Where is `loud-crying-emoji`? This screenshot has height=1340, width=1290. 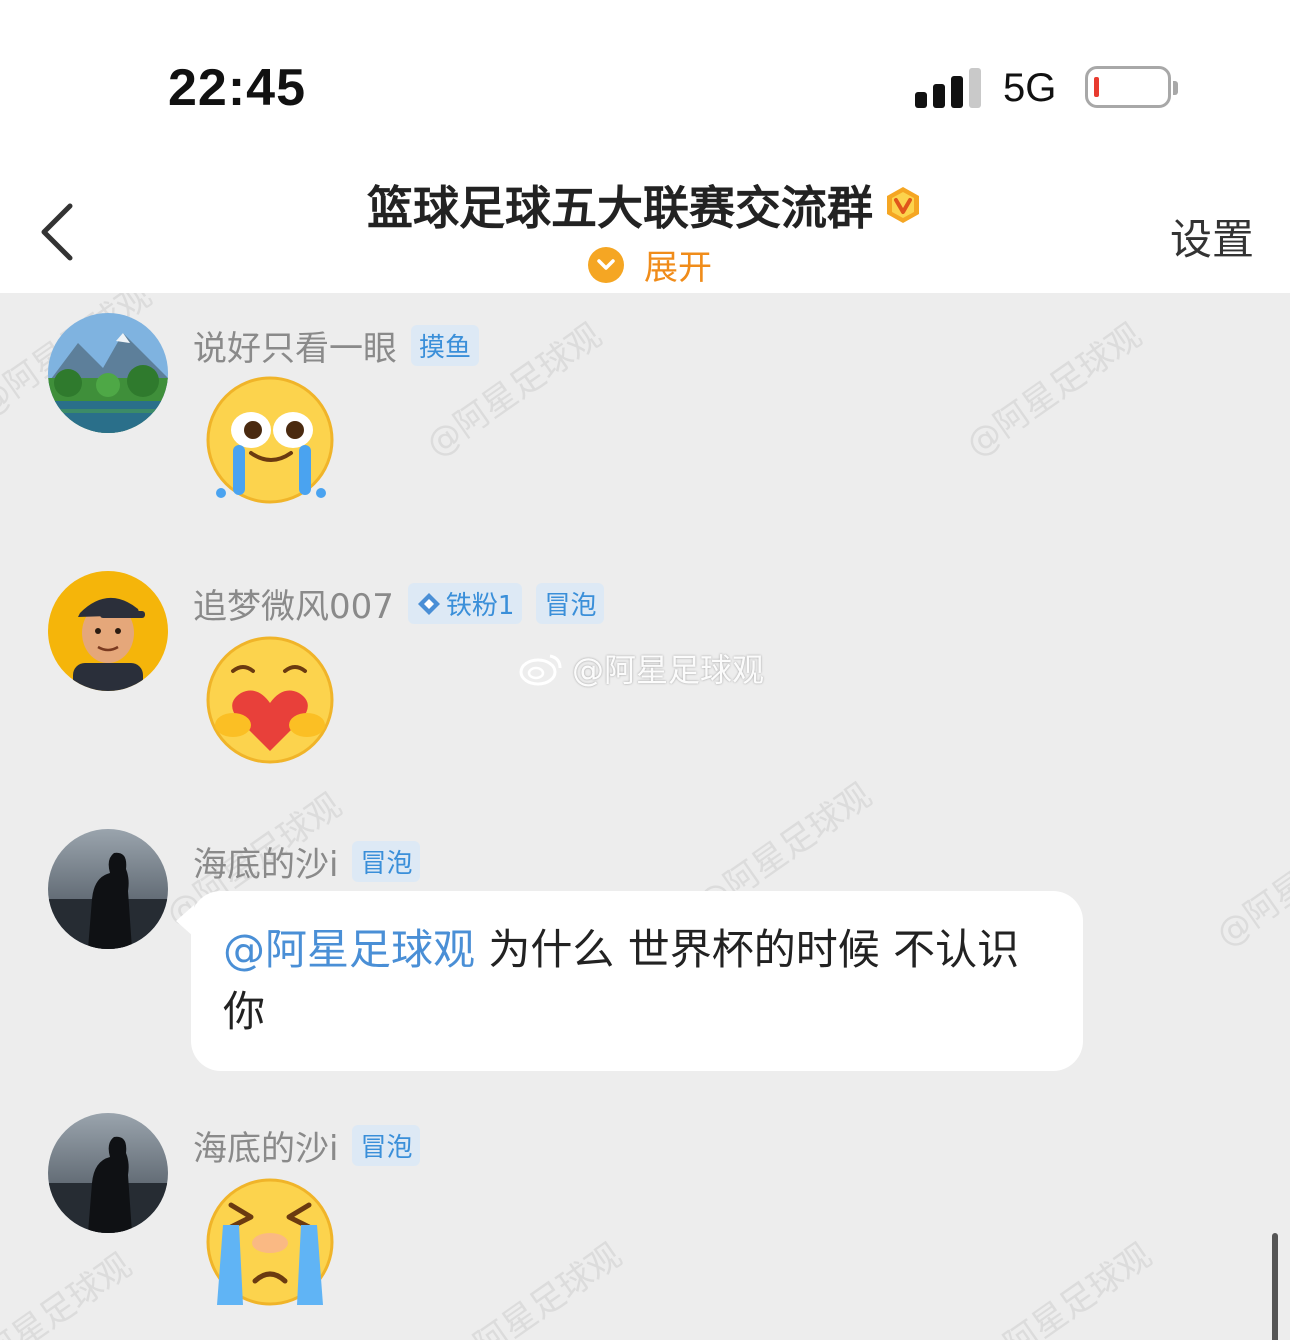
loud-crying-emoji is located at coordinates (270, 1242).